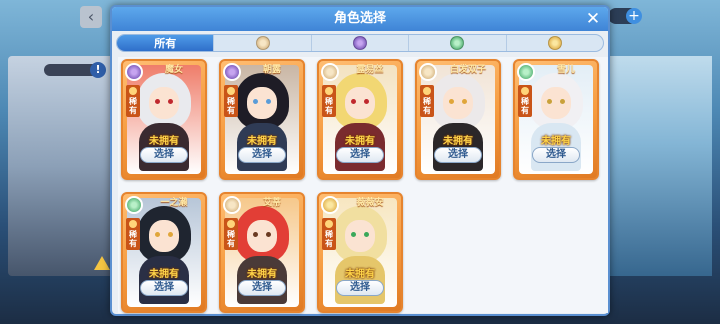  Describe the element at coordinates (370, 203) in the screenshot. I see `character-name: 薇薇安` at that location.